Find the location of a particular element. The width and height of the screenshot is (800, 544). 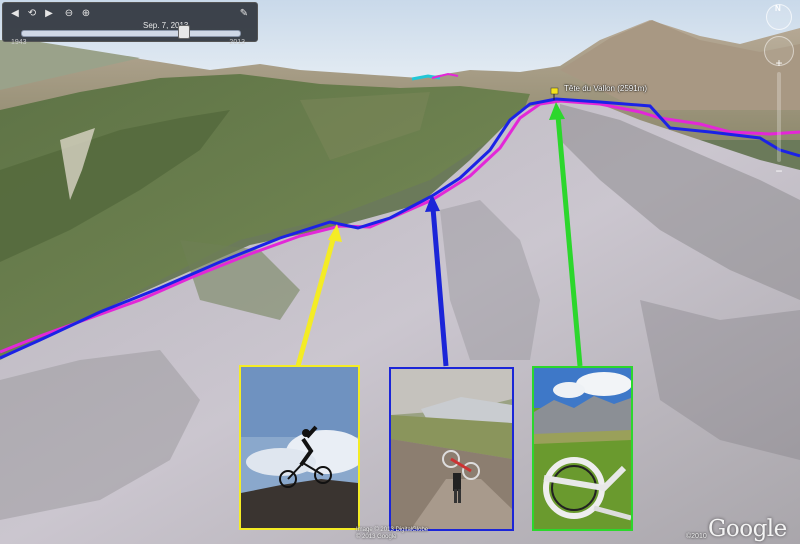

photo-bike-meadow is located at coordinates (582, 448).